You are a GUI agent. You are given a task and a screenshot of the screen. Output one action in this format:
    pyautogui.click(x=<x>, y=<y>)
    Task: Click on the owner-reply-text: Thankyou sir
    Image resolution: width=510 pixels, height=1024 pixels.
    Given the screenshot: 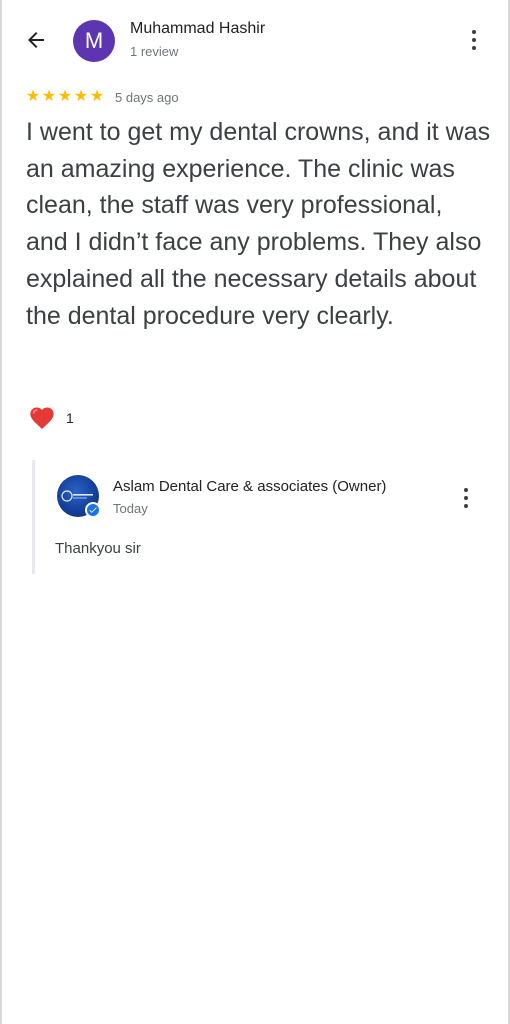 What is the action you would take?
    pyautogui.click(x=98, y=548)
    